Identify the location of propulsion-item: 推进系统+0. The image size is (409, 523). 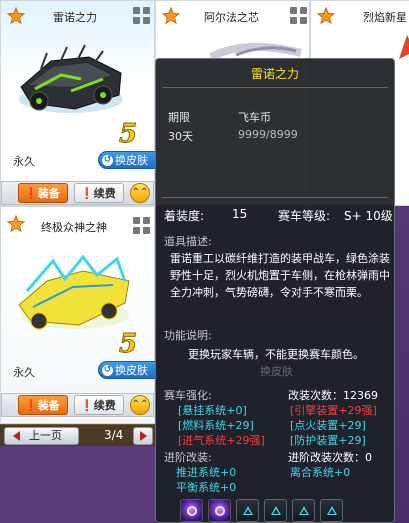
(206, 472).